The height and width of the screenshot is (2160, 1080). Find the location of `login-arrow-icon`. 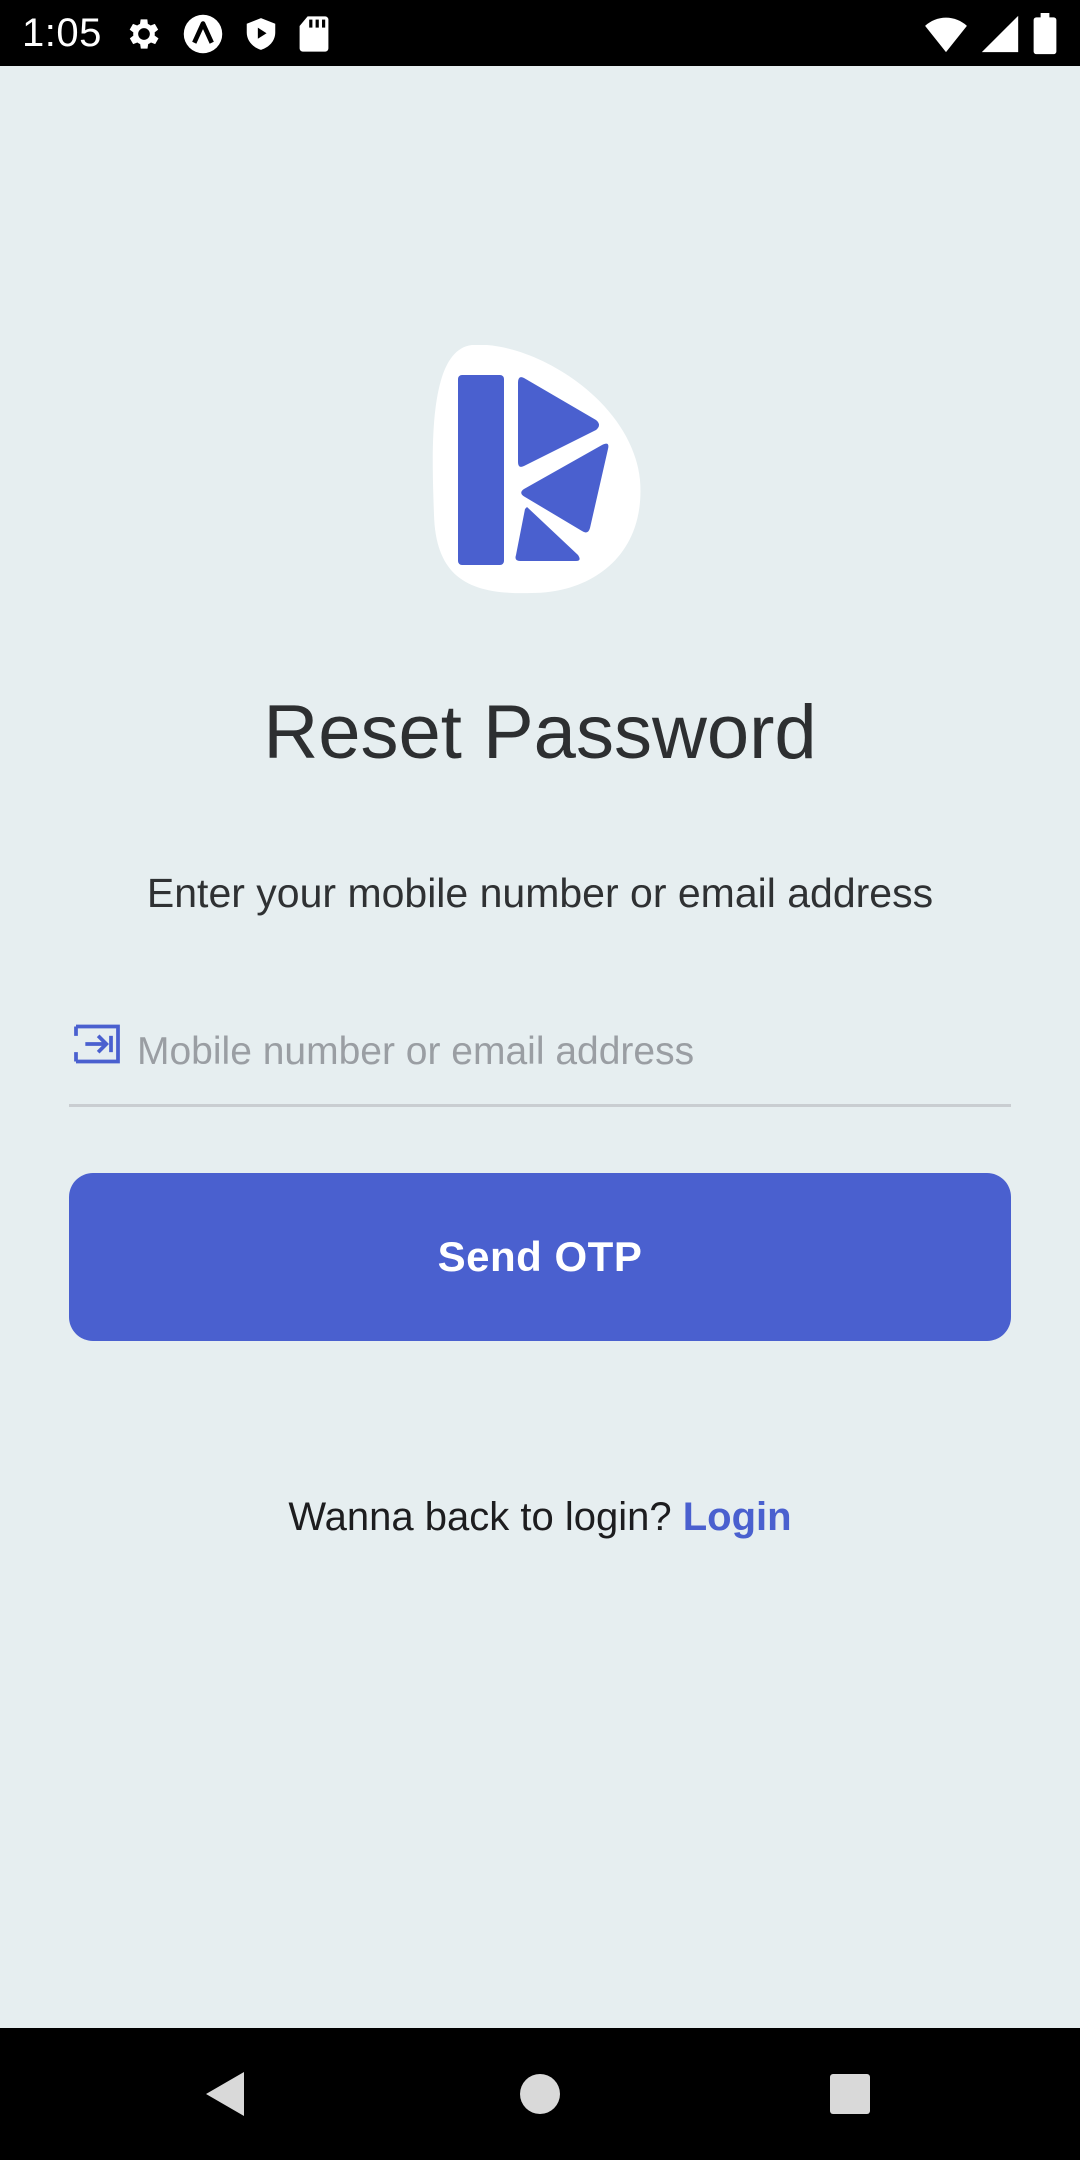

login-arrow-icon is located at coordinates (97, 1044).